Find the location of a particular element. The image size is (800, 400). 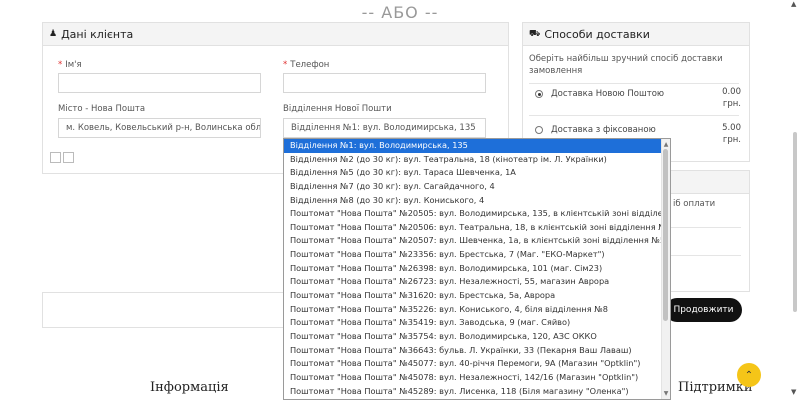

shipping-option-price: 0.00 is located at coordinates (731, 92).